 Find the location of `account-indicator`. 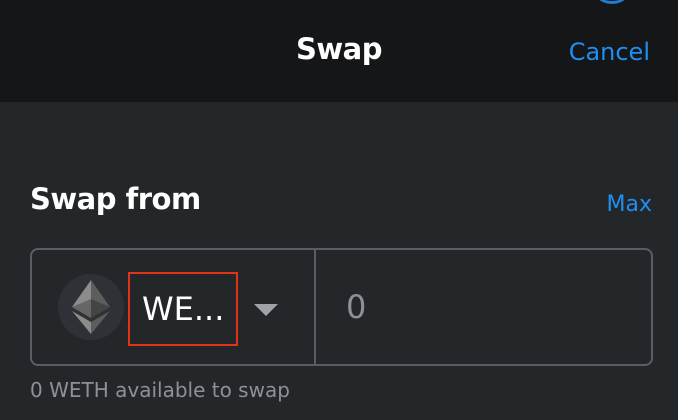

account-indicator is located at coordinates (612, 2).